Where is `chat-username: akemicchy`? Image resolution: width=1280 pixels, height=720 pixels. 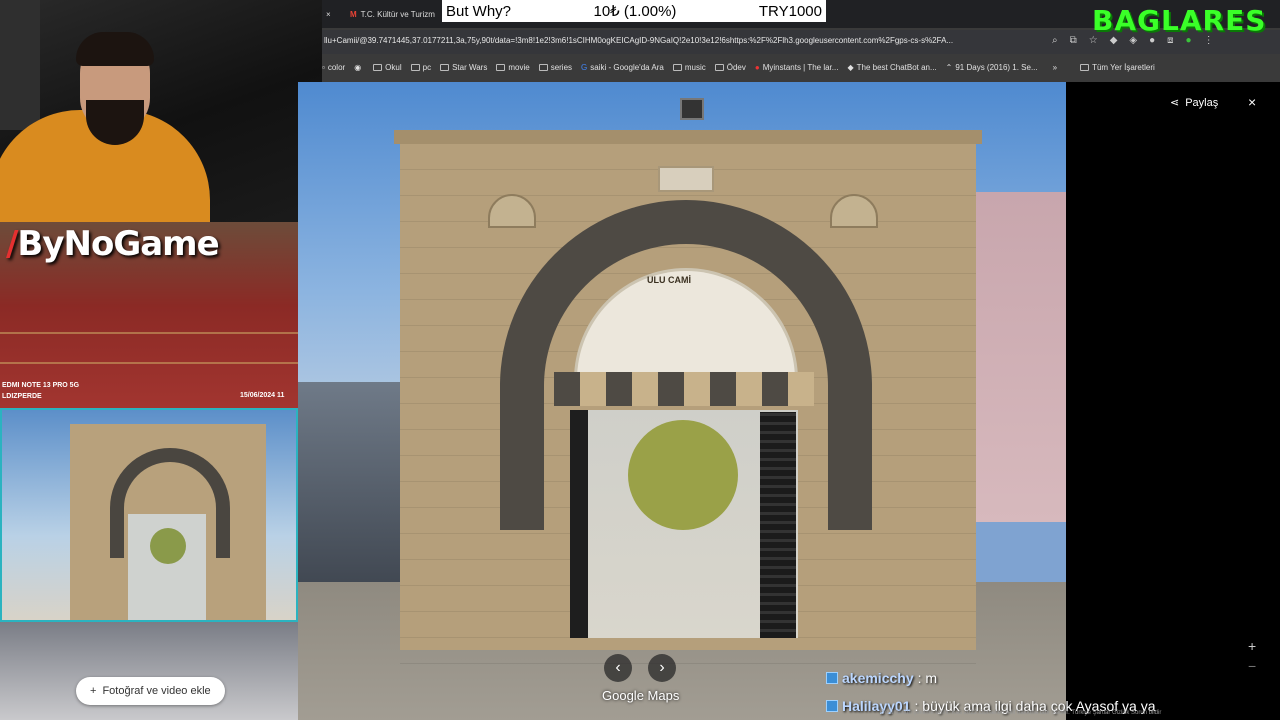 chat-username: akemicchy is located at coordinates (878, 678).